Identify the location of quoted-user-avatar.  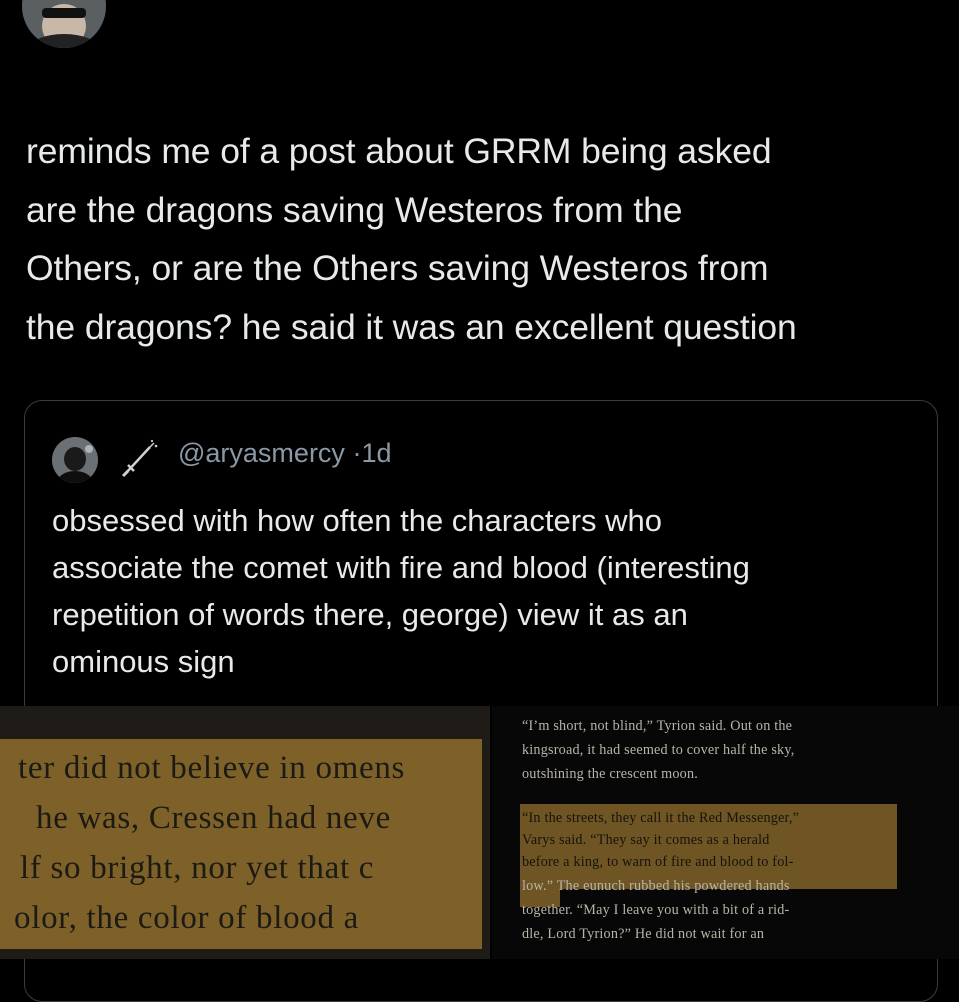
(75, 460).